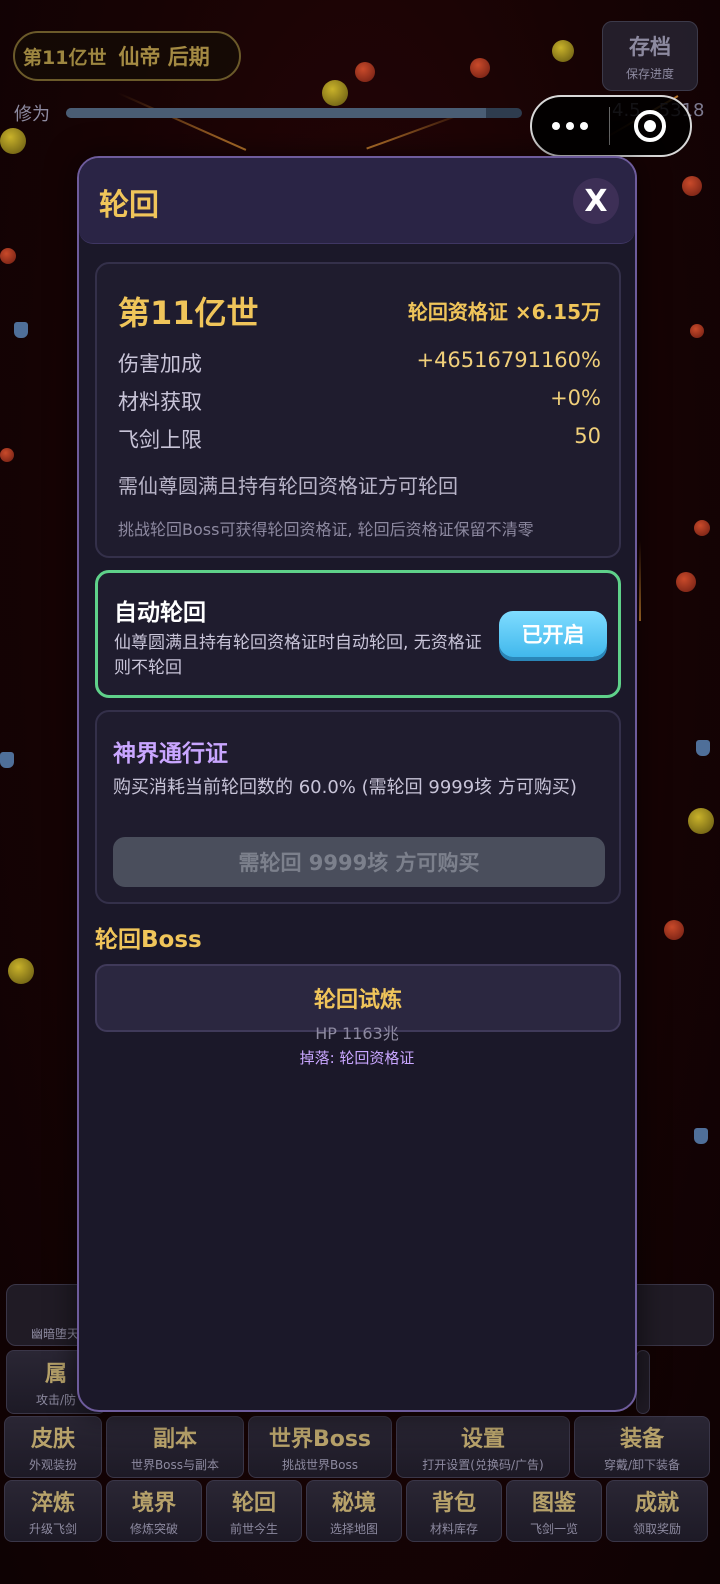 The image size is (720, 1584). Describe the element at coordinates (359, 439) in the screenshot. I see `stat-row: 飞剑上限 50` at that location.